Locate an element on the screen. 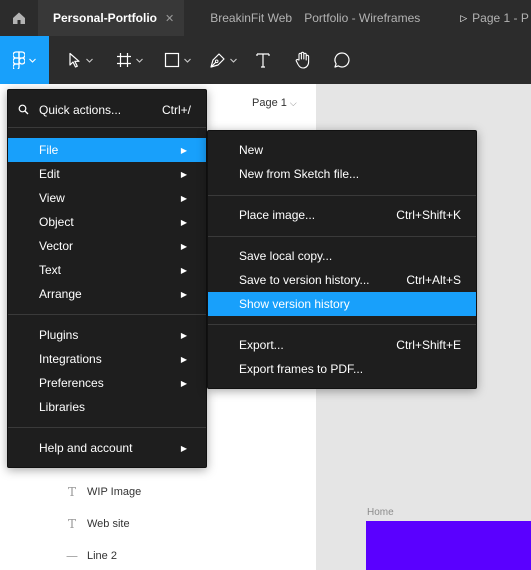 The height and width of the screenshot is (570, 531). tab-label: Personal-Portfolio is located at coordinates (105, 18).